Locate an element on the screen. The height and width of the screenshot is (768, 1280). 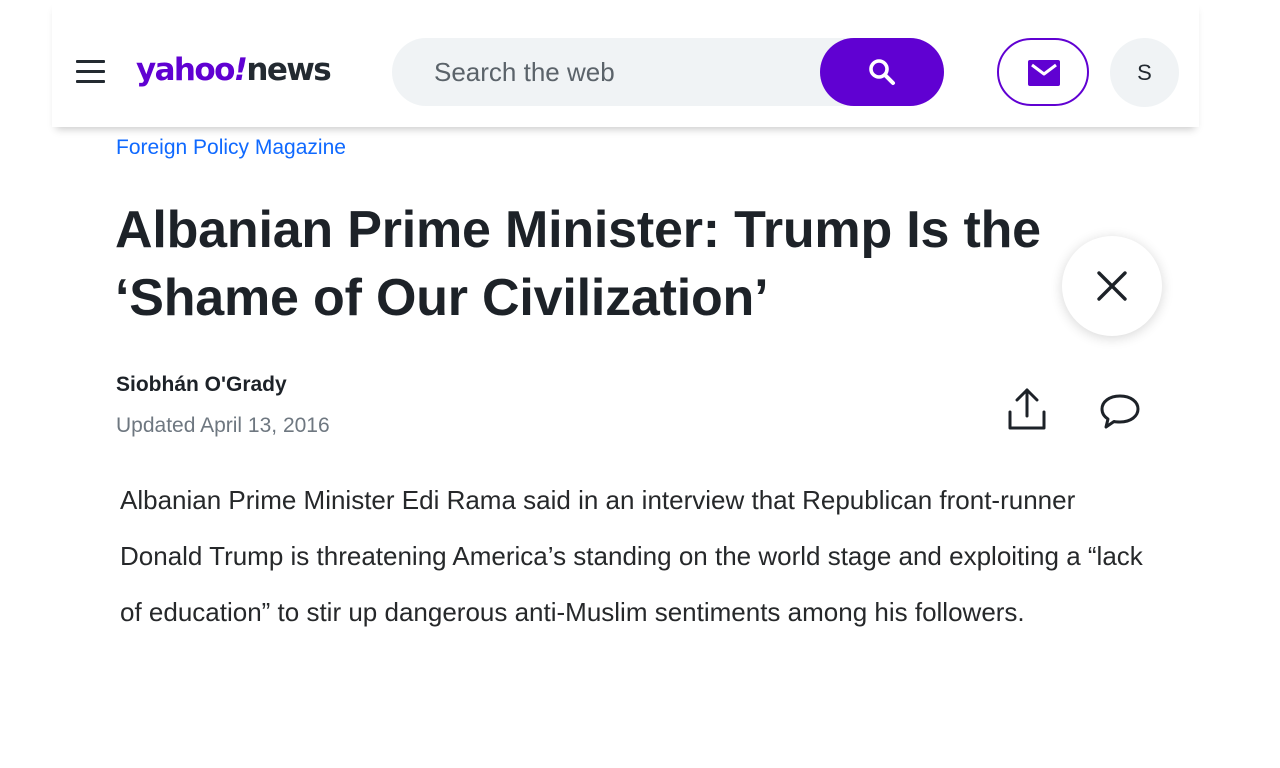
close-icon is located at coordinates (1112, 286).